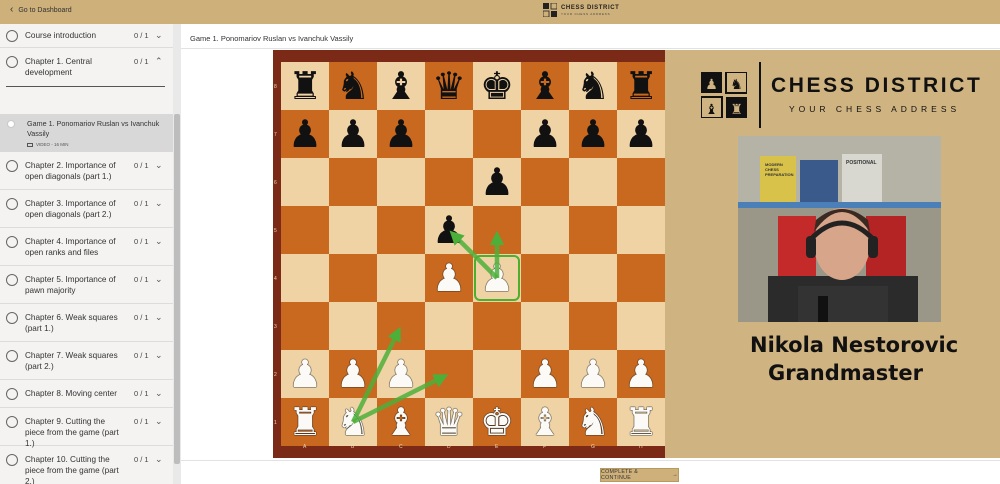 Image resolution: width=1000 pixels, height=484 pixels. Describe the element at coordinates (545, 326) in the screenshot. I see `square-f3` at that location.